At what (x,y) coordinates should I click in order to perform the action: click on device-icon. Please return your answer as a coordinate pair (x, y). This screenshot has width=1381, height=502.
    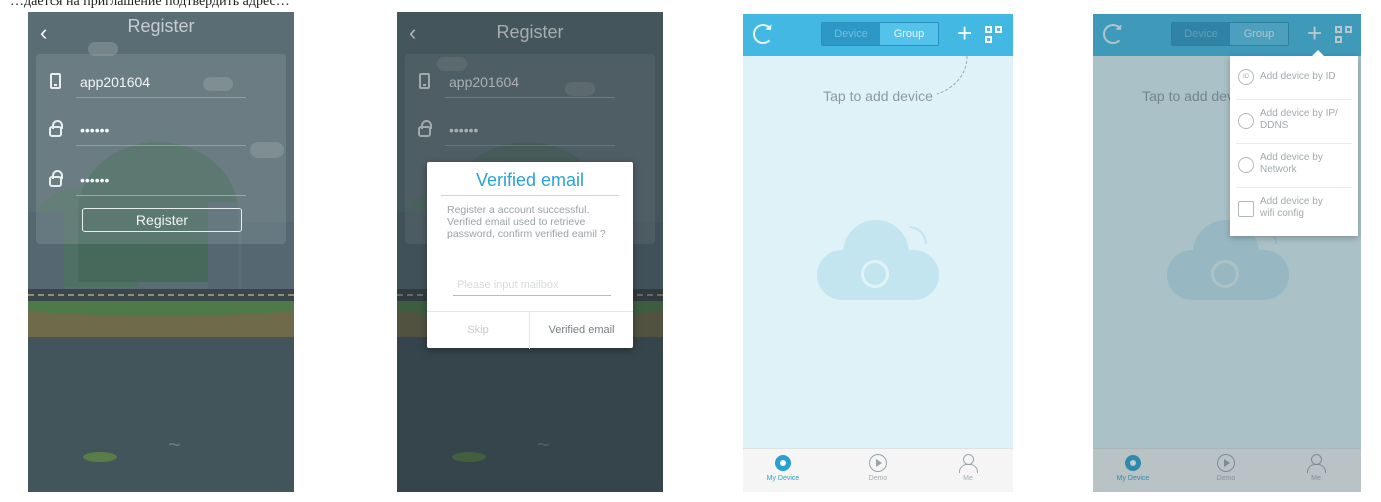
    Looking at the image, I should click on (783, 463).